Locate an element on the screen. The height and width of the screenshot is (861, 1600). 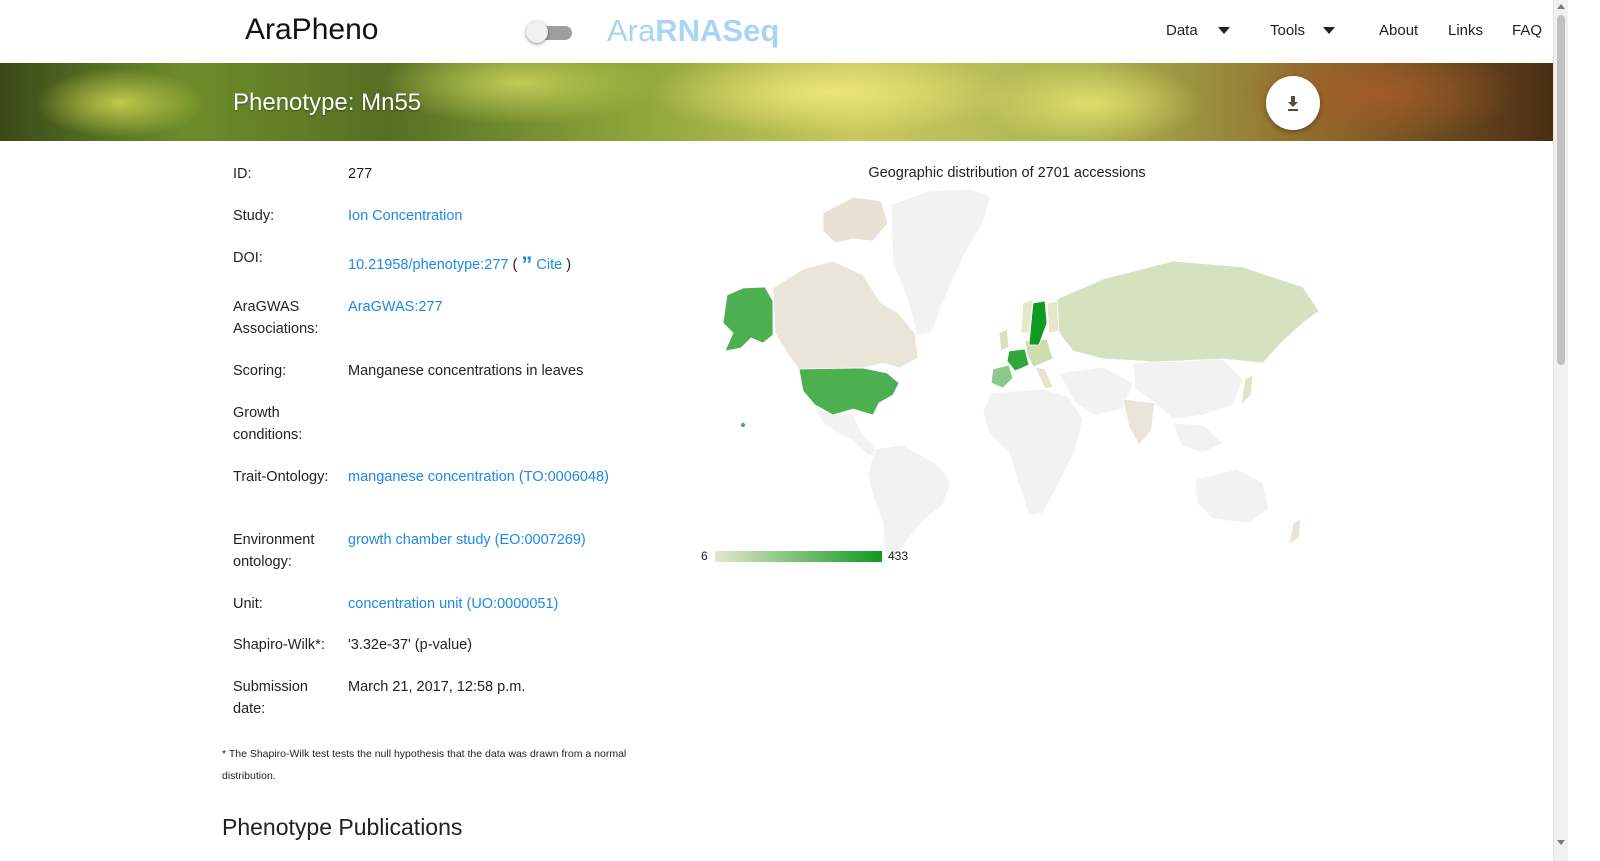
legend-max-value: 433 is located at coordinates (898, 556).